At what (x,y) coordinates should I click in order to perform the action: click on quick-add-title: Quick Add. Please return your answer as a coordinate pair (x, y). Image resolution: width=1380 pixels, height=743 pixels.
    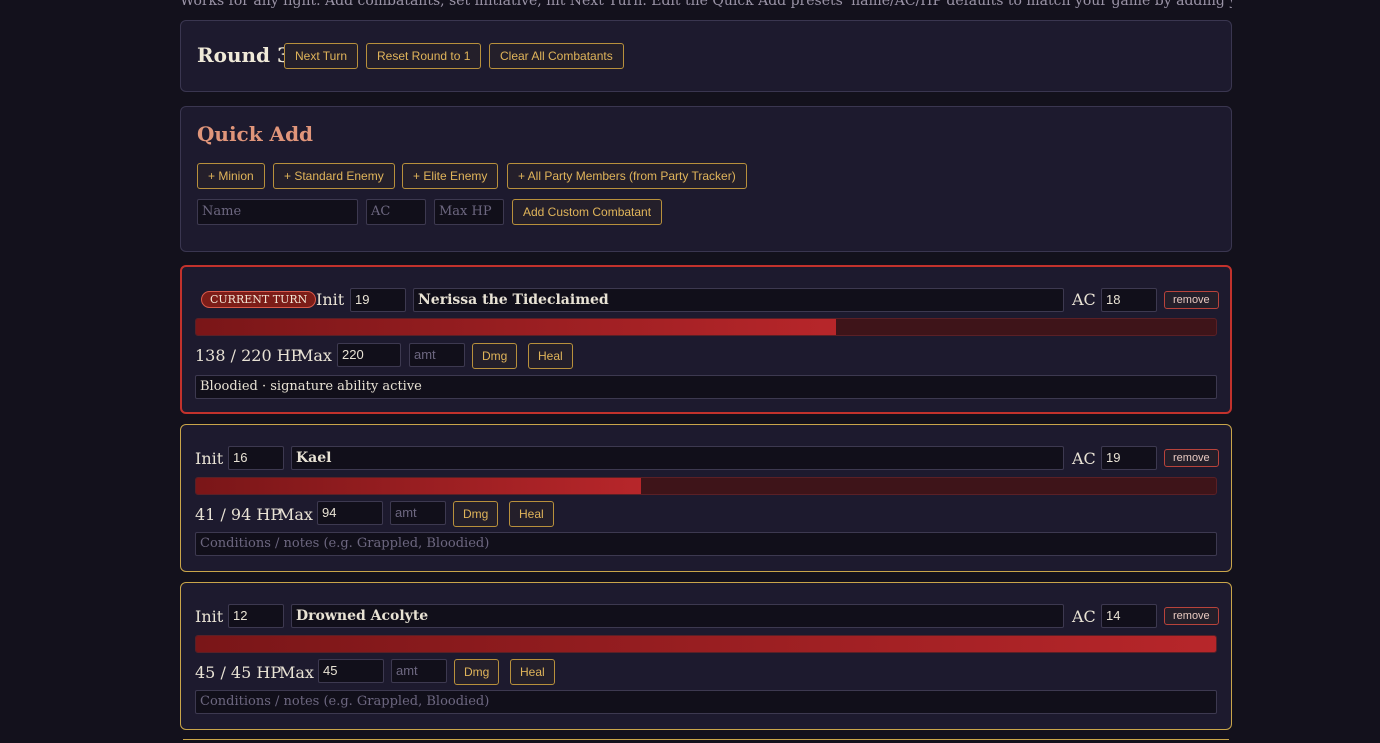
    Looking at the image, I should click on (255, 134).